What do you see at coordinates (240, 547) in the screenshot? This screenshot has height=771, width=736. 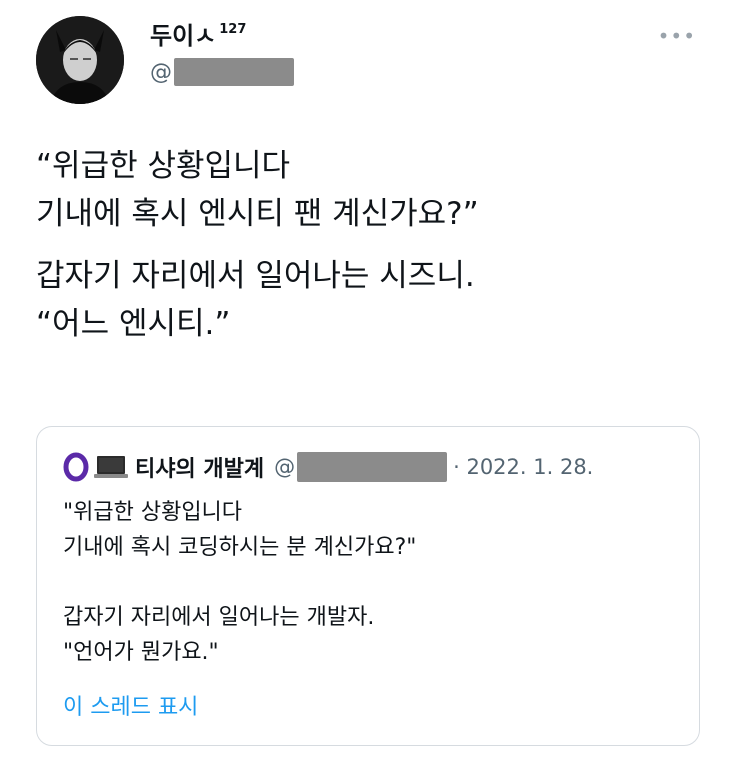 I see `quoted-line: 기내에 혹시 코딩하시는 분 계신가요?"` at bounding box center [240, 547].